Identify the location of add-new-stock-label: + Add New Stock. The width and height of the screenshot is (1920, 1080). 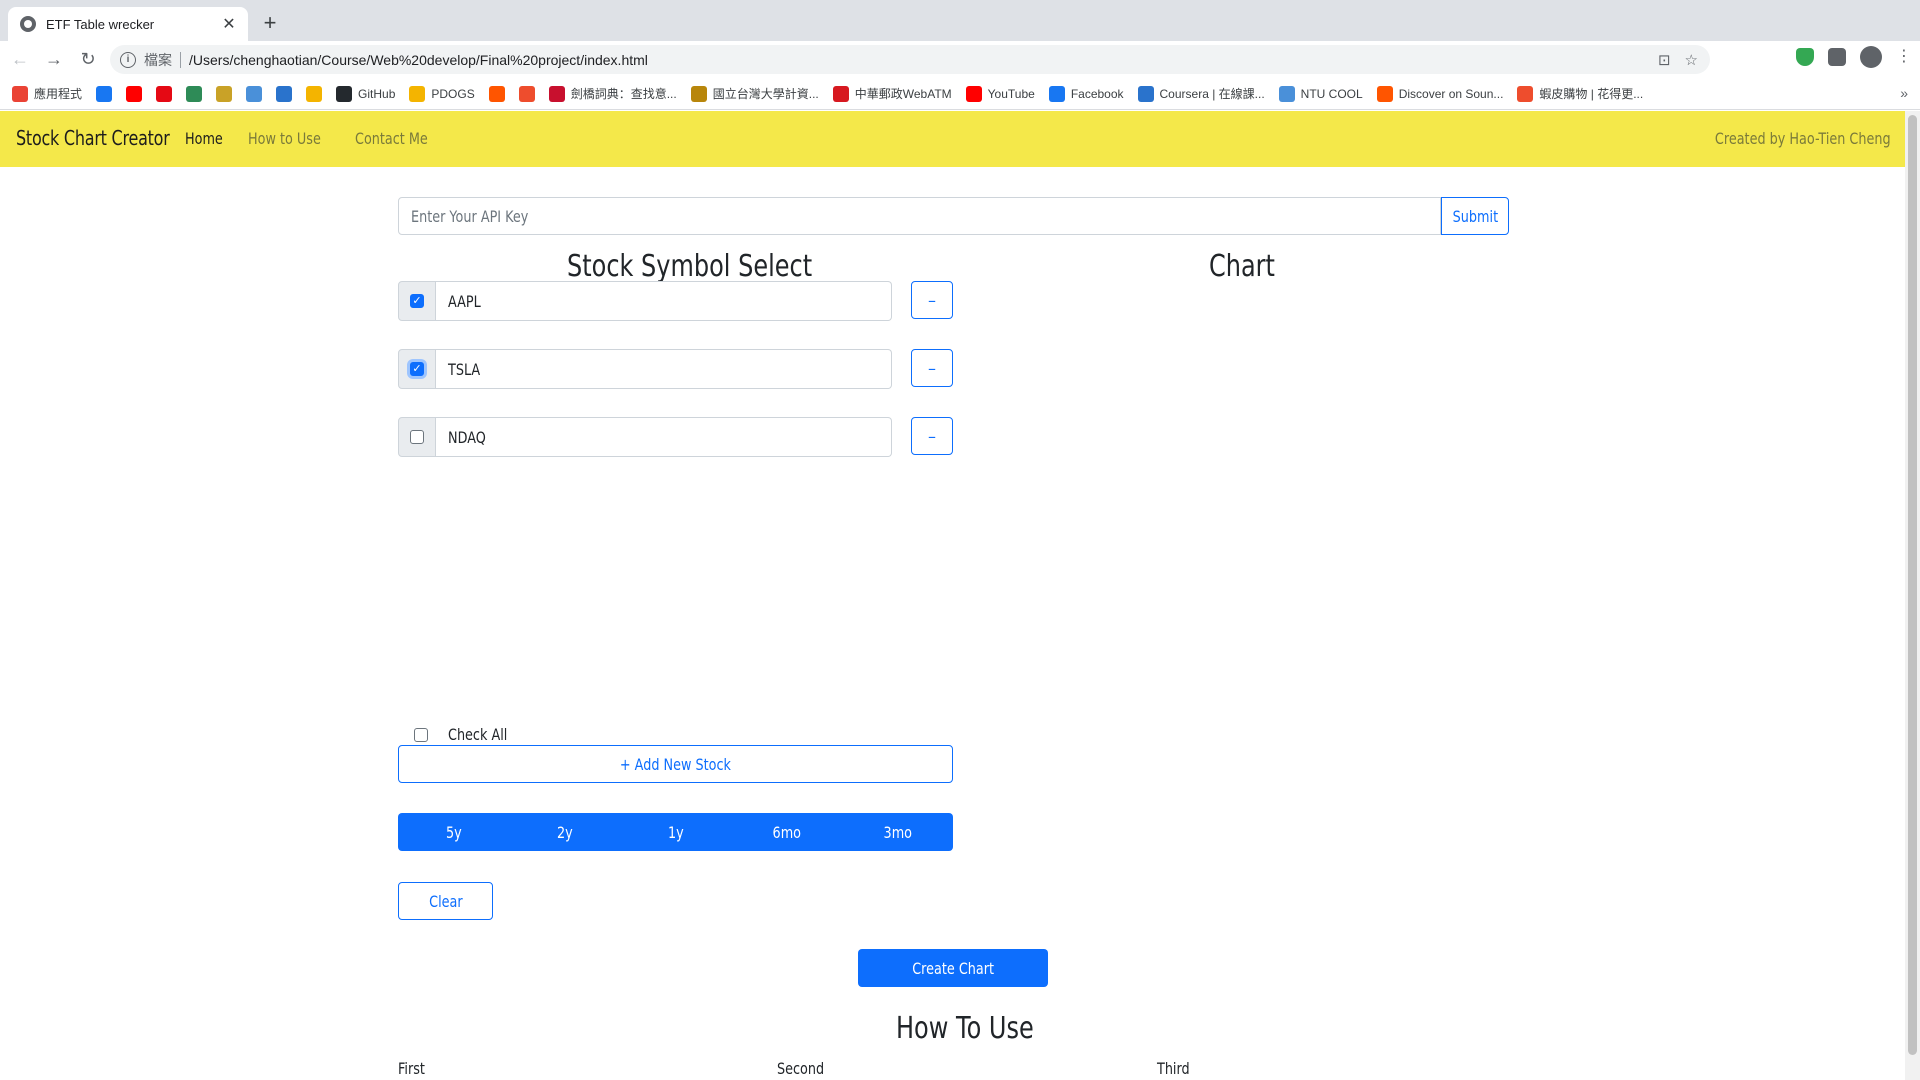
(675, 764).